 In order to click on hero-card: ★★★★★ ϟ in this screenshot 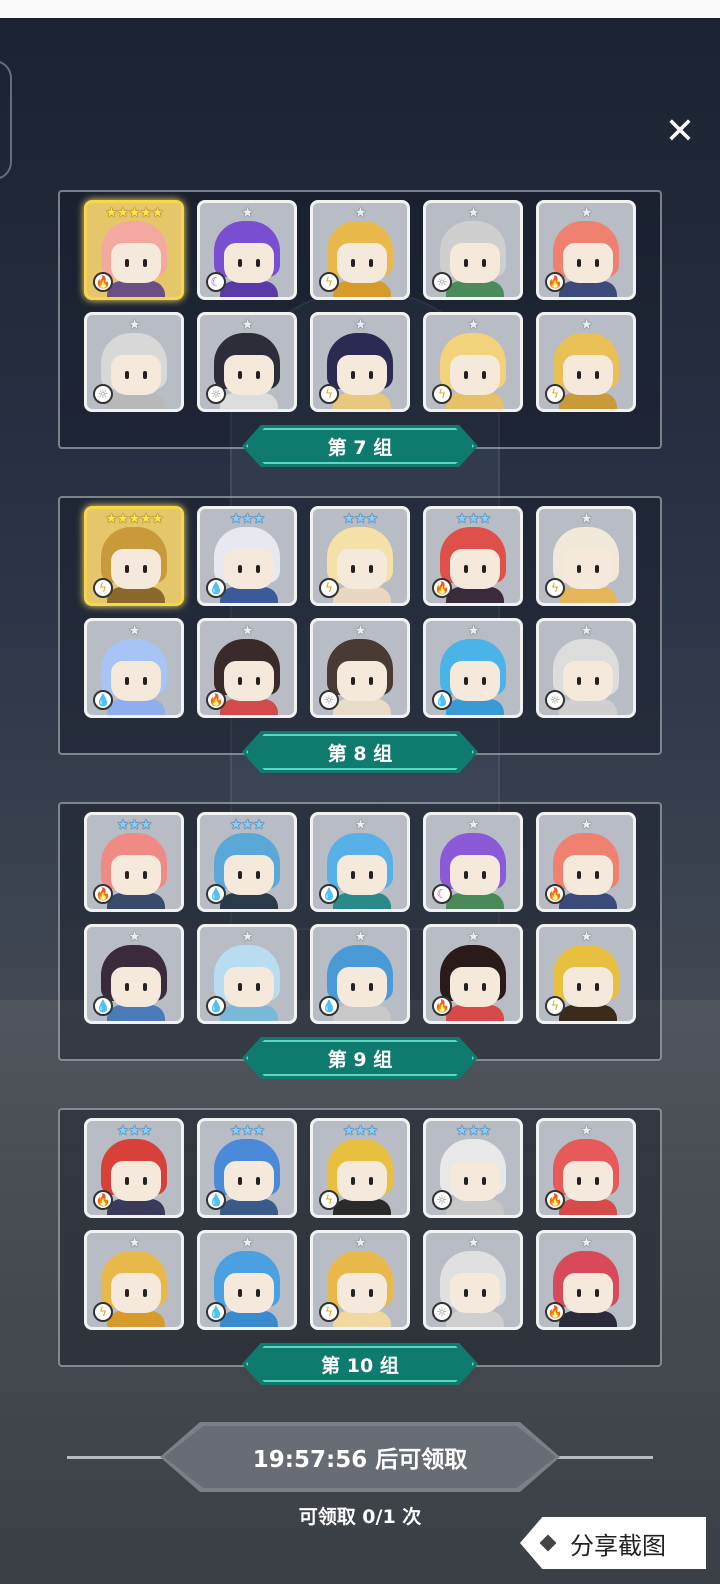, I will do `click(134, 556)`.